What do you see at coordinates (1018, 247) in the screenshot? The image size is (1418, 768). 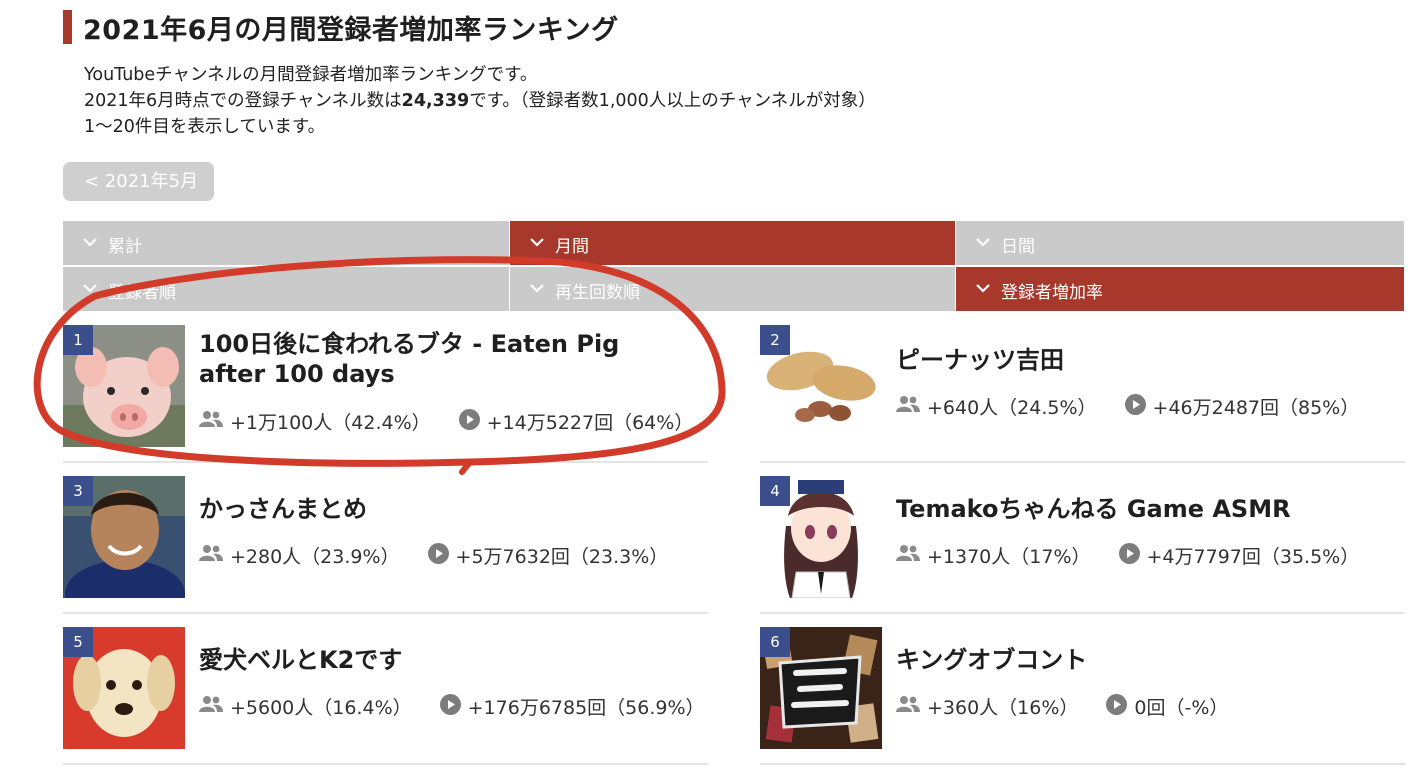 I see `tab-label: 日間` at bounding box center [1018, 247].